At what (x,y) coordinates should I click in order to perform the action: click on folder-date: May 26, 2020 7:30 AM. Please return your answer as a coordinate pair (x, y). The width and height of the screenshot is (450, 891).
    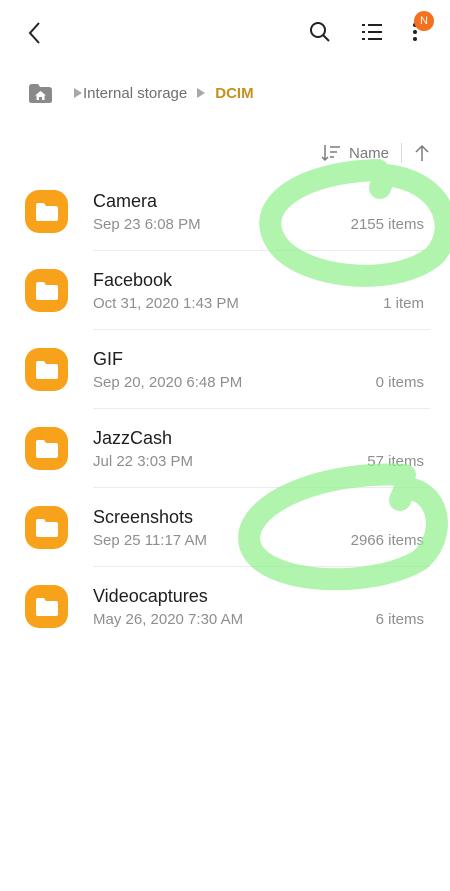
    Looking at the image, I should click on (168, 619).